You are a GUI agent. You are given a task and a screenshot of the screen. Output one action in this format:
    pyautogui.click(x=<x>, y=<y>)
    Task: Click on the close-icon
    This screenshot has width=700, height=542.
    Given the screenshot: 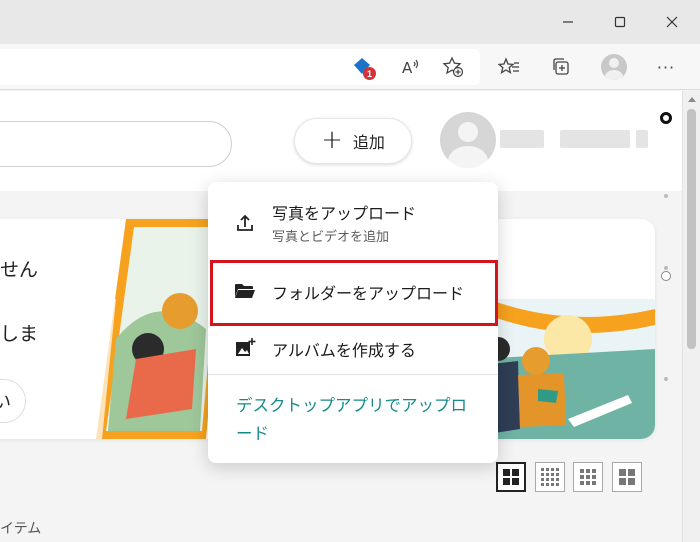 What is the action you would take?
    pyautogui.click(x=672, y=22)
    